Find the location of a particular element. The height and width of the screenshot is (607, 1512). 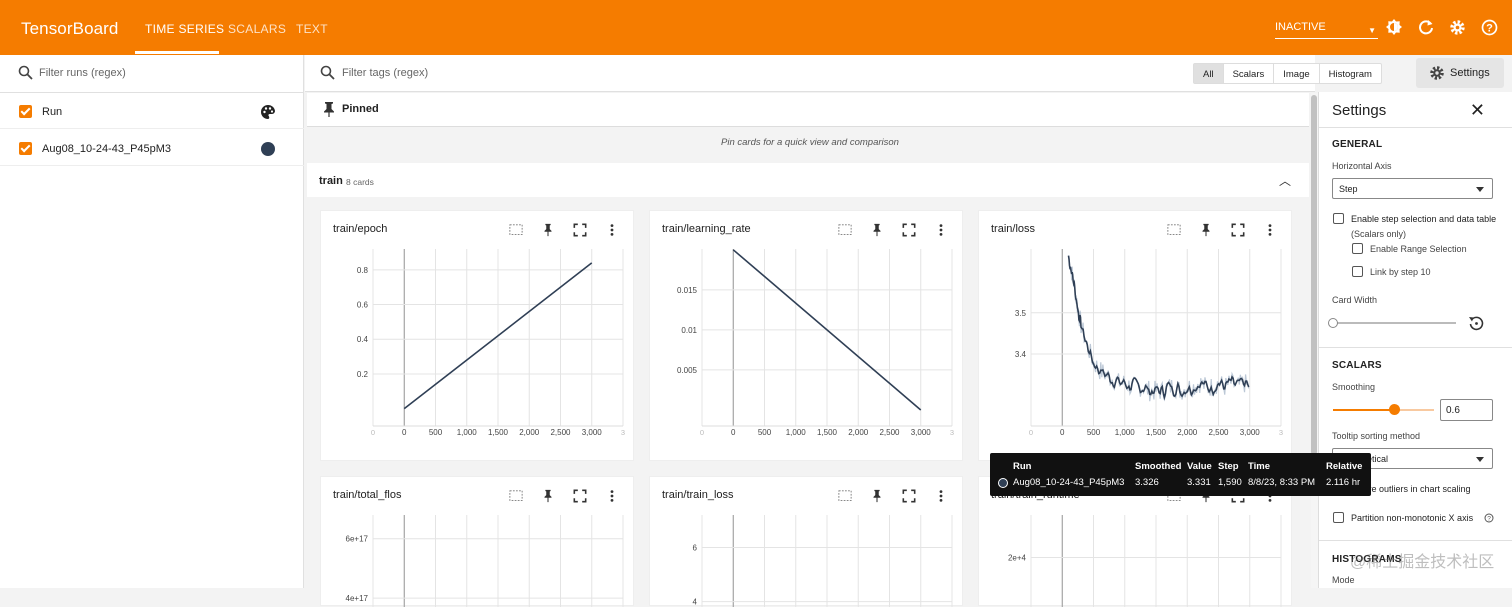

tags-filter-input: Filter tags (regex) is located at coordinates (385, 73).